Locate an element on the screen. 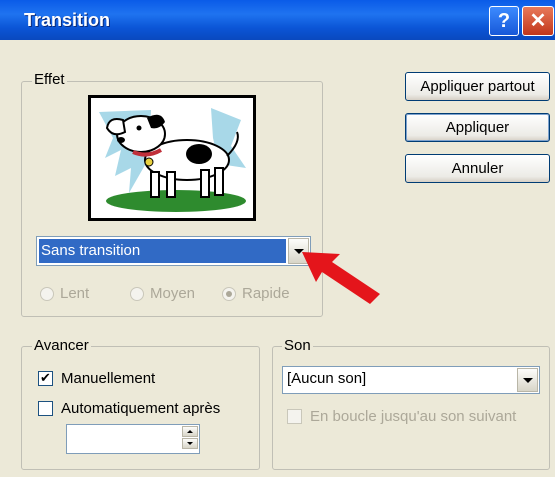  loop-checkbox: En boucle jusqu'au son suivant is located at coordinates (401, 416).